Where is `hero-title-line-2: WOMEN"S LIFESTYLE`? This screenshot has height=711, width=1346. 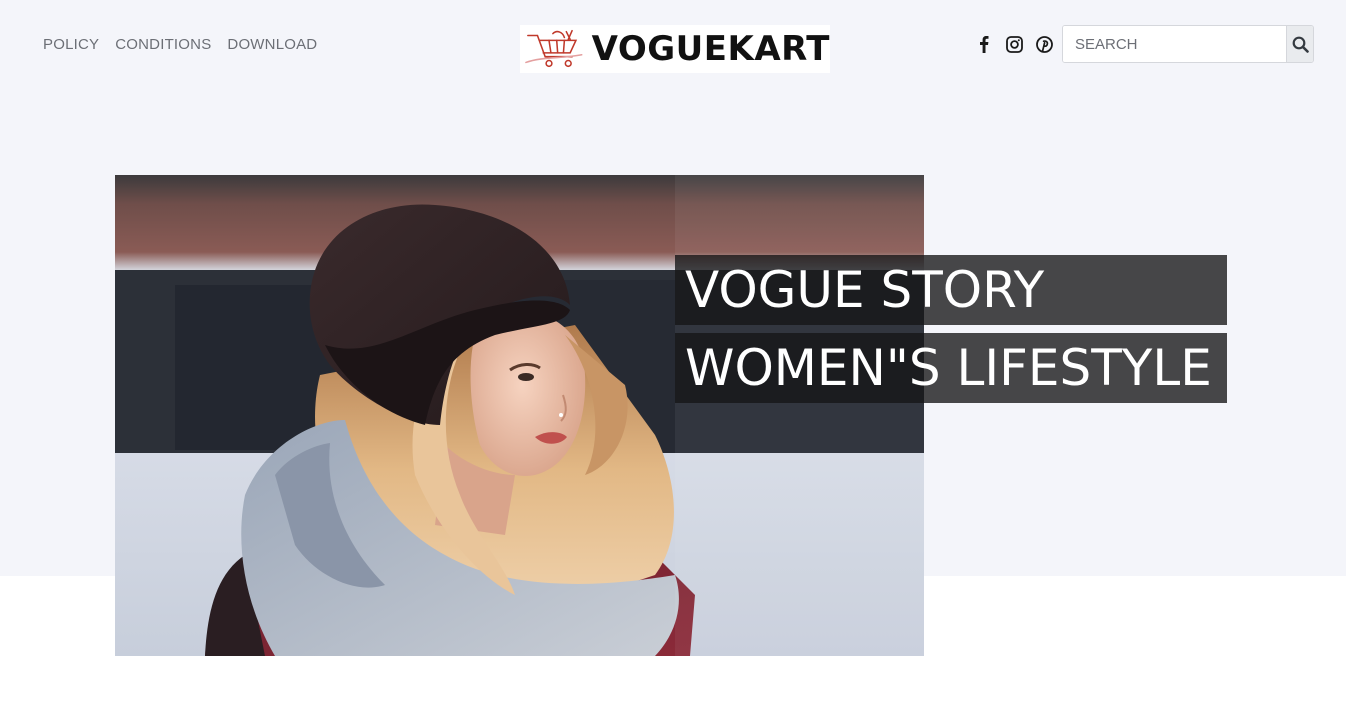 hero-title-line-2: WOMEN"S LIFESTYLE is located at coordinates (951, 368).